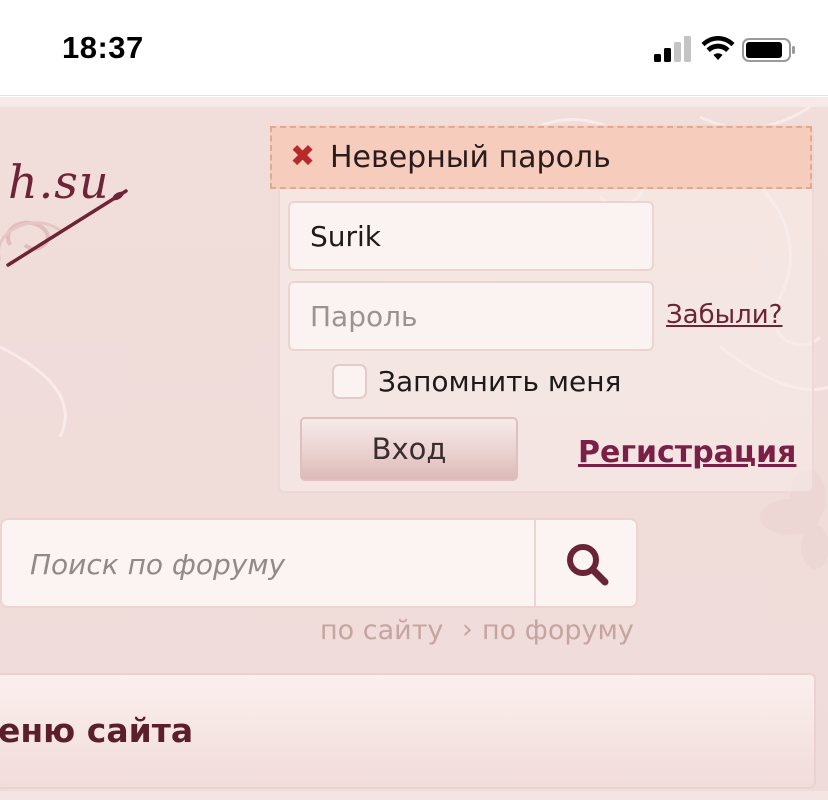 This screenshot has height=800, width=828. Describe the element at coordinates (558, 630) in the screenshot. I see `search-scope-forum: по форуму` at that location.